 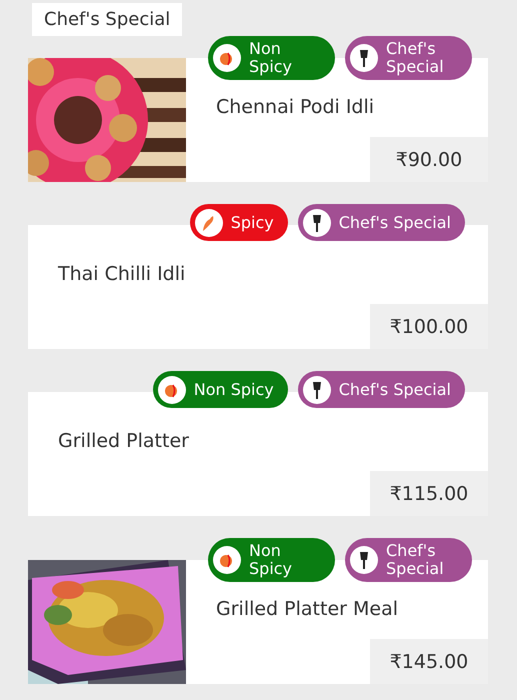 What do you see at coordinates (429, 661) in the screenshot?
I see `price-label: ₹145.00` at bounding box center [429, 661].